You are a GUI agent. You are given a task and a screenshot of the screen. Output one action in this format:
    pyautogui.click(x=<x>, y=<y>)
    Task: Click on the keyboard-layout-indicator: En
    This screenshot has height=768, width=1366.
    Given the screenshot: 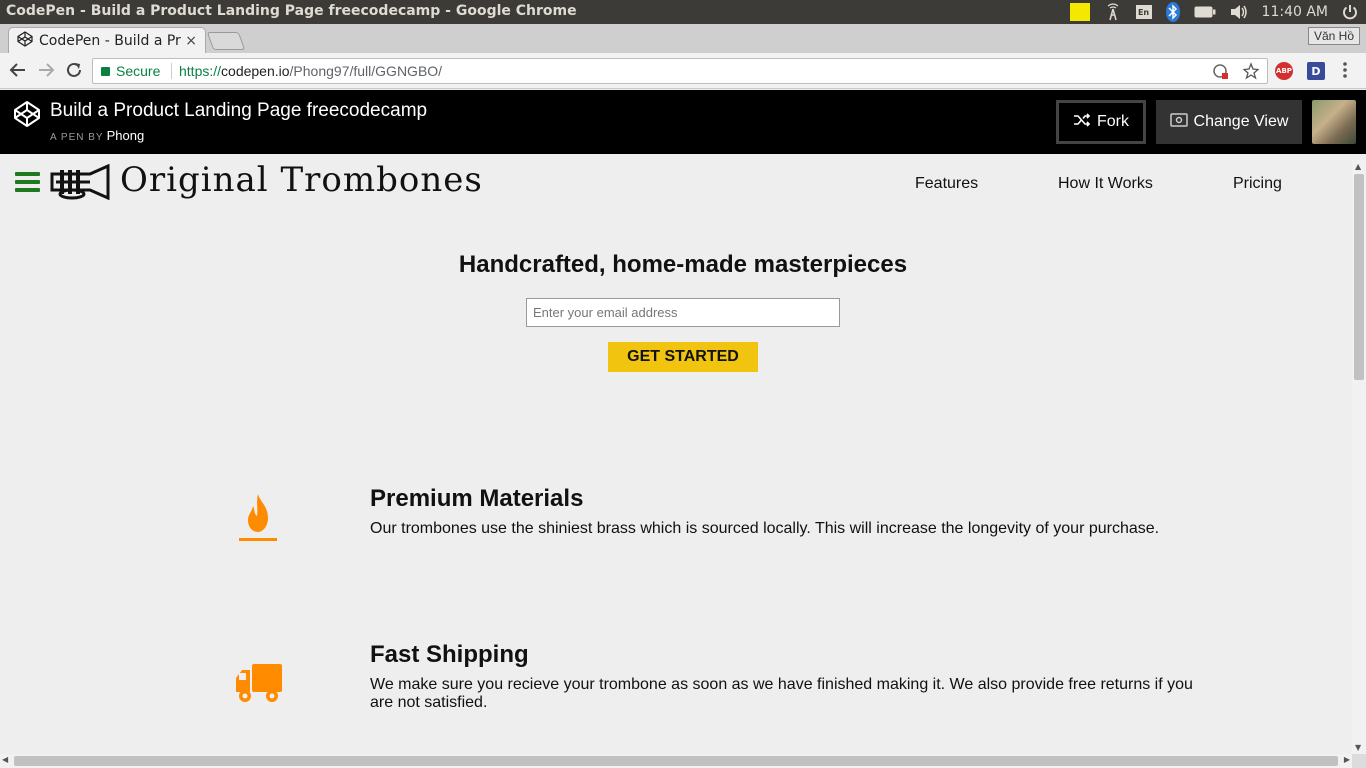 What is the action you would take?
    pyautogui.click(x=1143, y=12)
    